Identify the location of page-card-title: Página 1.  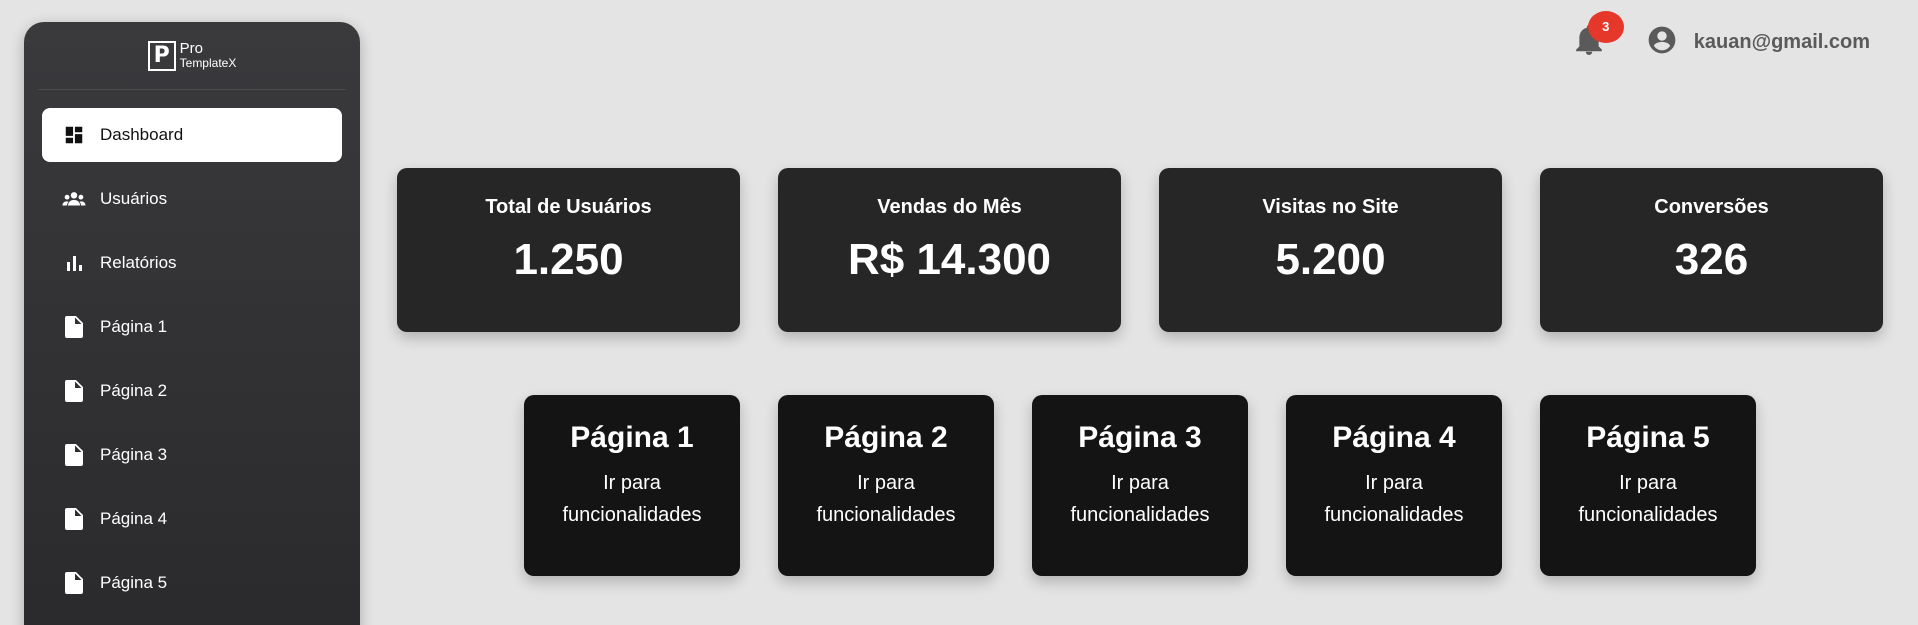
(632, 437).